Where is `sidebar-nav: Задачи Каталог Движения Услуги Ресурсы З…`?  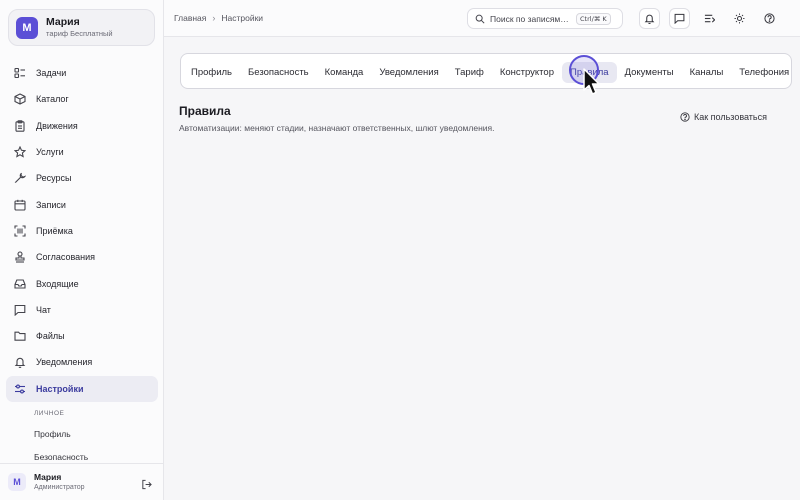 sidebar-nav: Задачи Каталог Движения Услуги Ресурсы З… is located at coordinates (82, 231).